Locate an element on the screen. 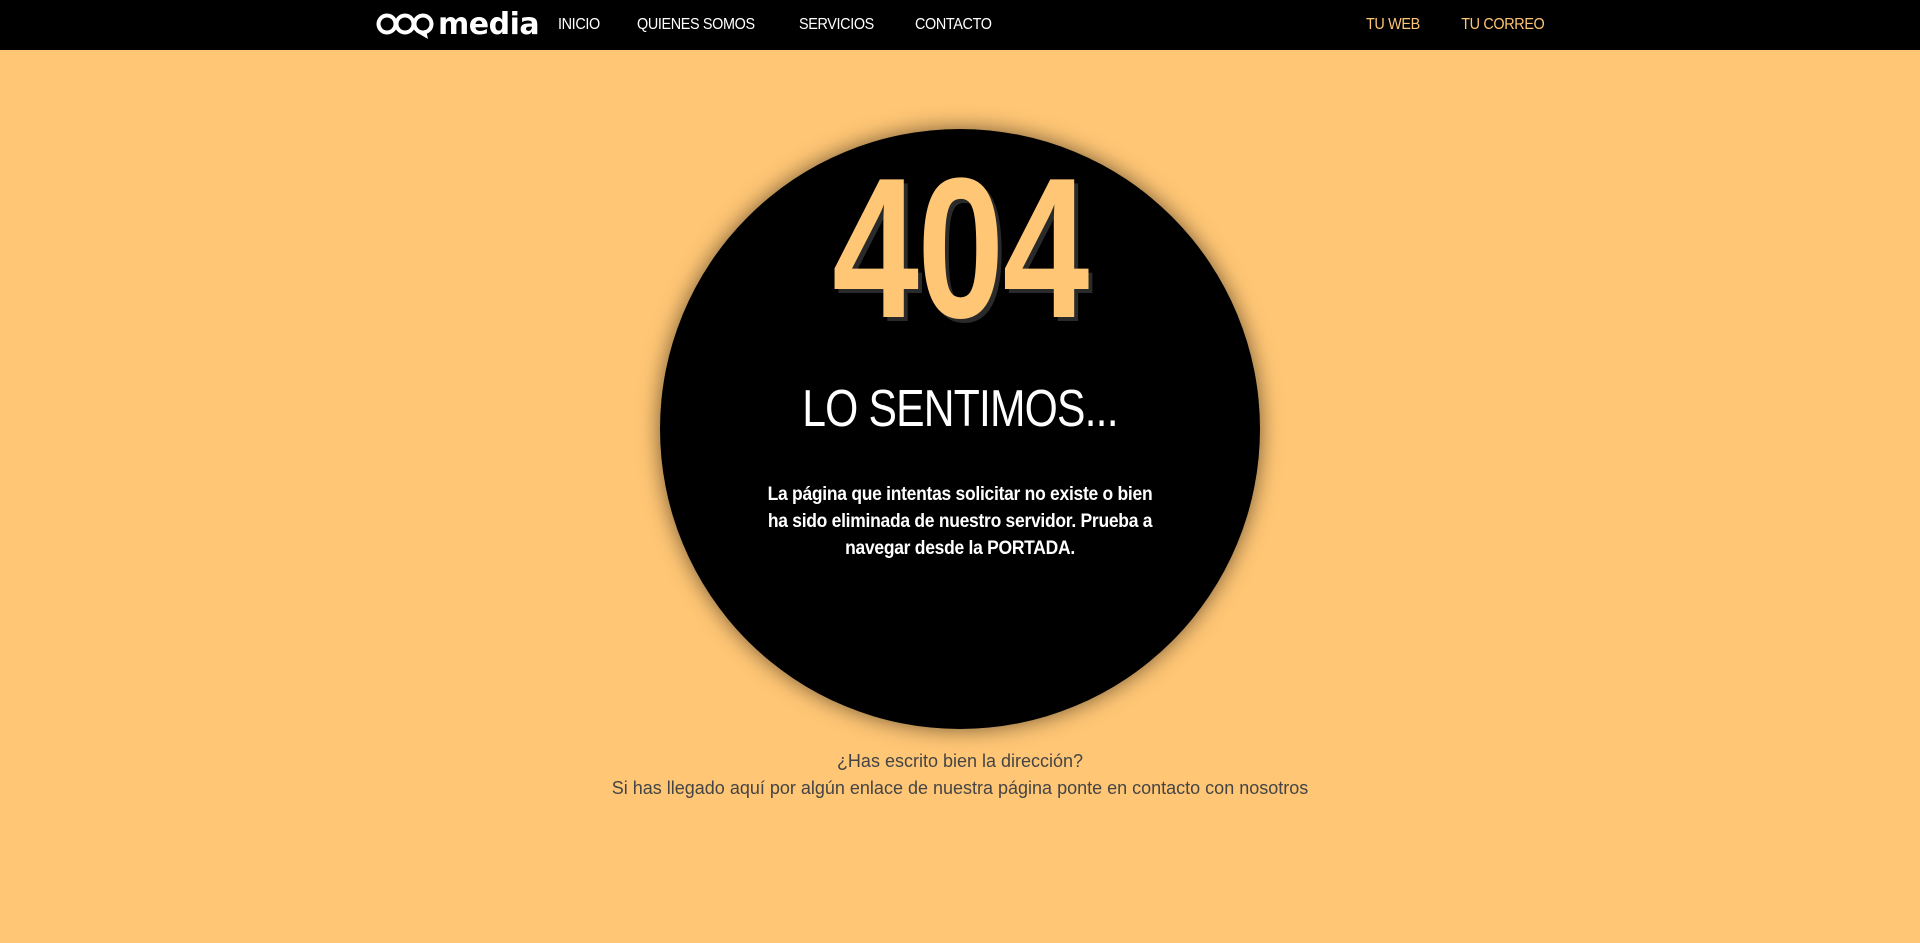  nav-quienes-somos: QUIENES SOMOS is located at coordinates (696, 25).